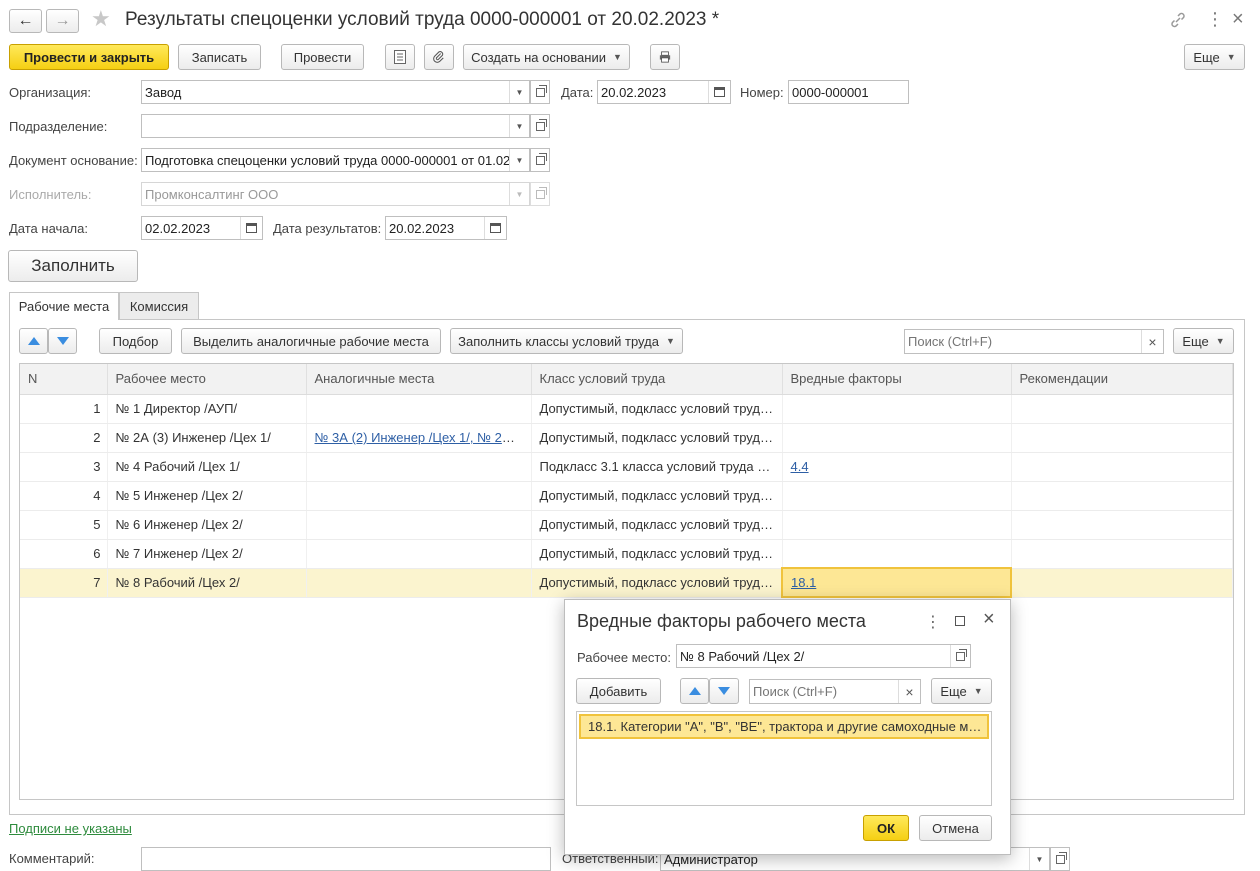 The width and height of the screenshot is (1260, 871). What do you see at coordinates (955, 828) in the screenshot?
I see `cancel-button: Отмена` at bounding box center [955, 828].